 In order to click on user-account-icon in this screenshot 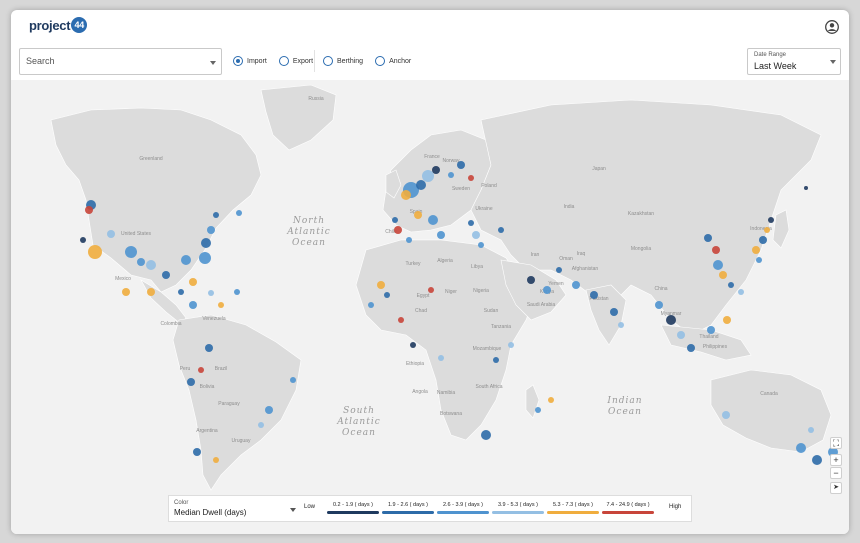, I will do `click(832, 27)`.